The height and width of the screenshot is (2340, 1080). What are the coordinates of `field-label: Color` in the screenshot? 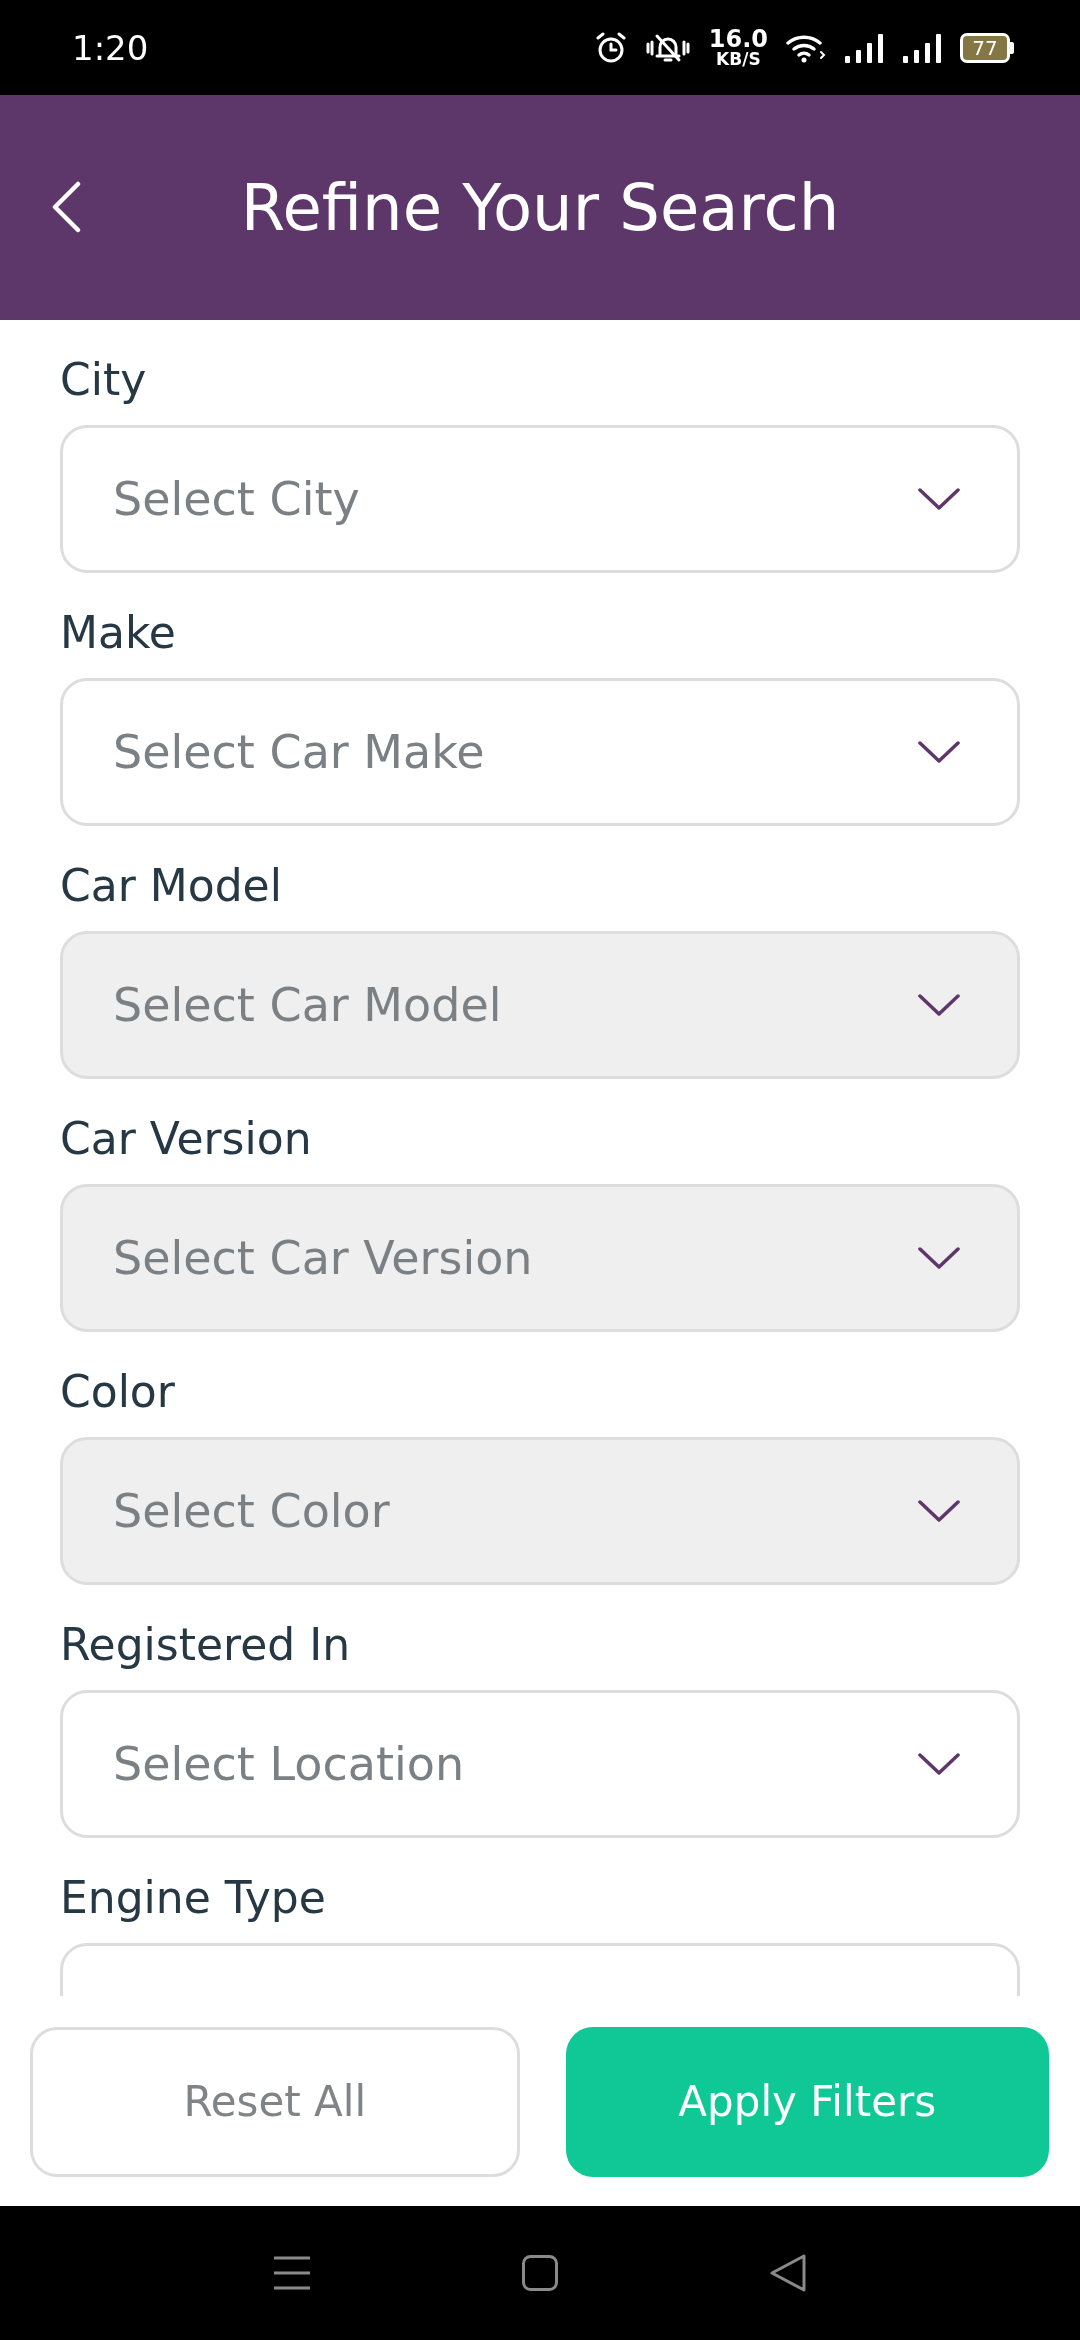 It's located at (117, 1392).